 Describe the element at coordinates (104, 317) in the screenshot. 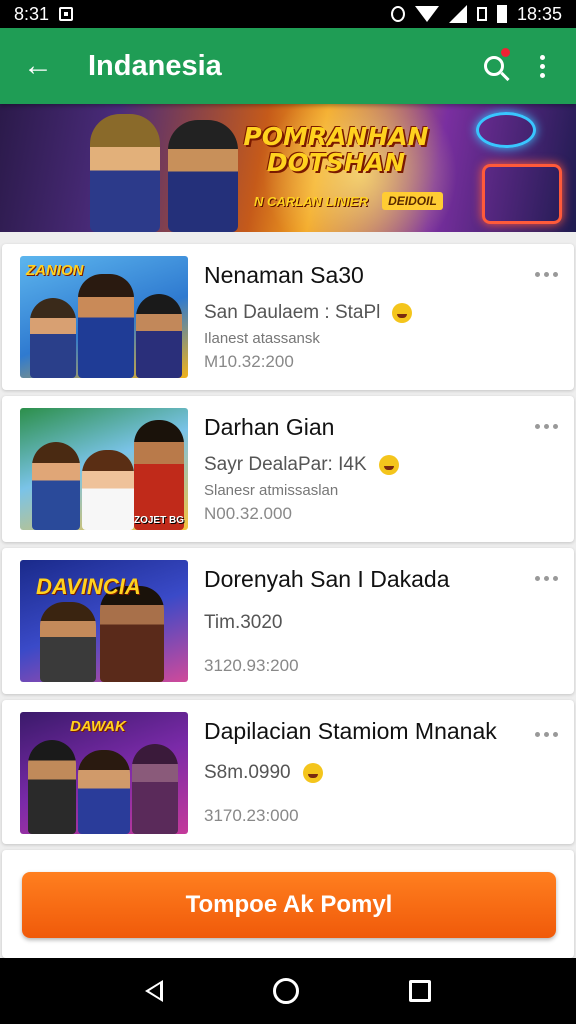

I see `game-thumbnail: ZANION` at that location.